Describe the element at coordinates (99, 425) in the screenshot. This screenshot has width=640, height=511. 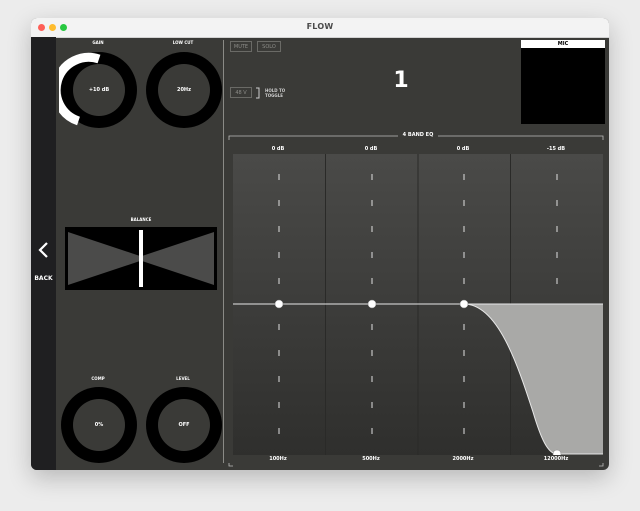
I see `comp-value: 0%` at that location.